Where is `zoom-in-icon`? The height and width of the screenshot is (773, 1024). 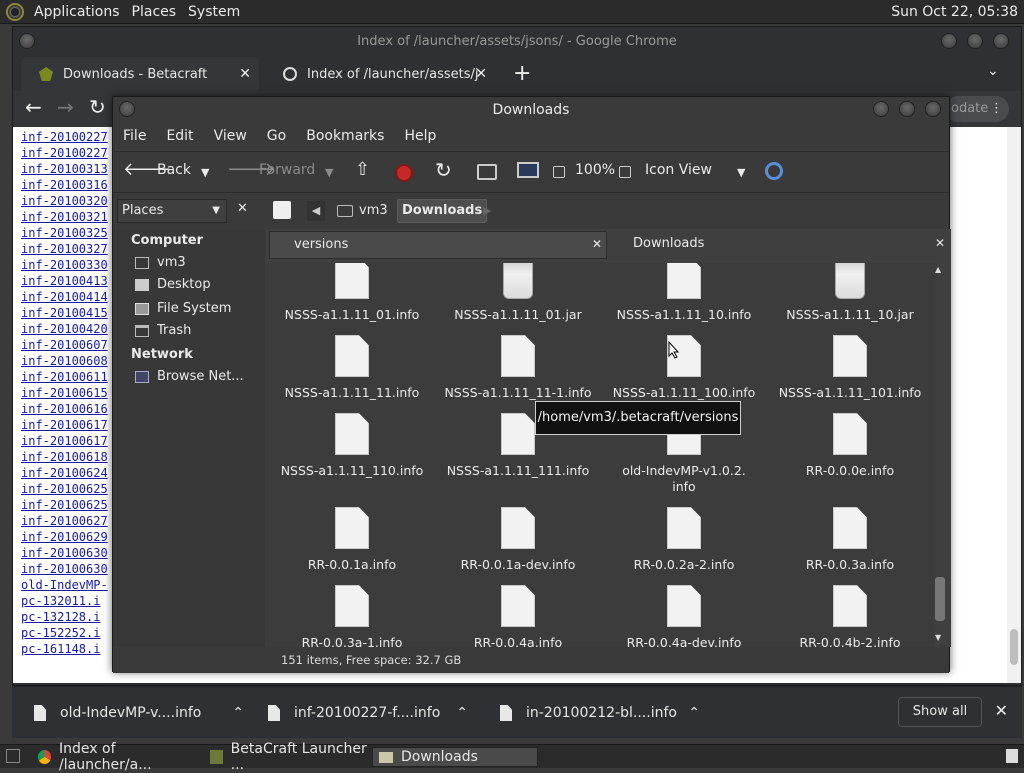 zoom-in-icon is located at coordinates (625, 172).